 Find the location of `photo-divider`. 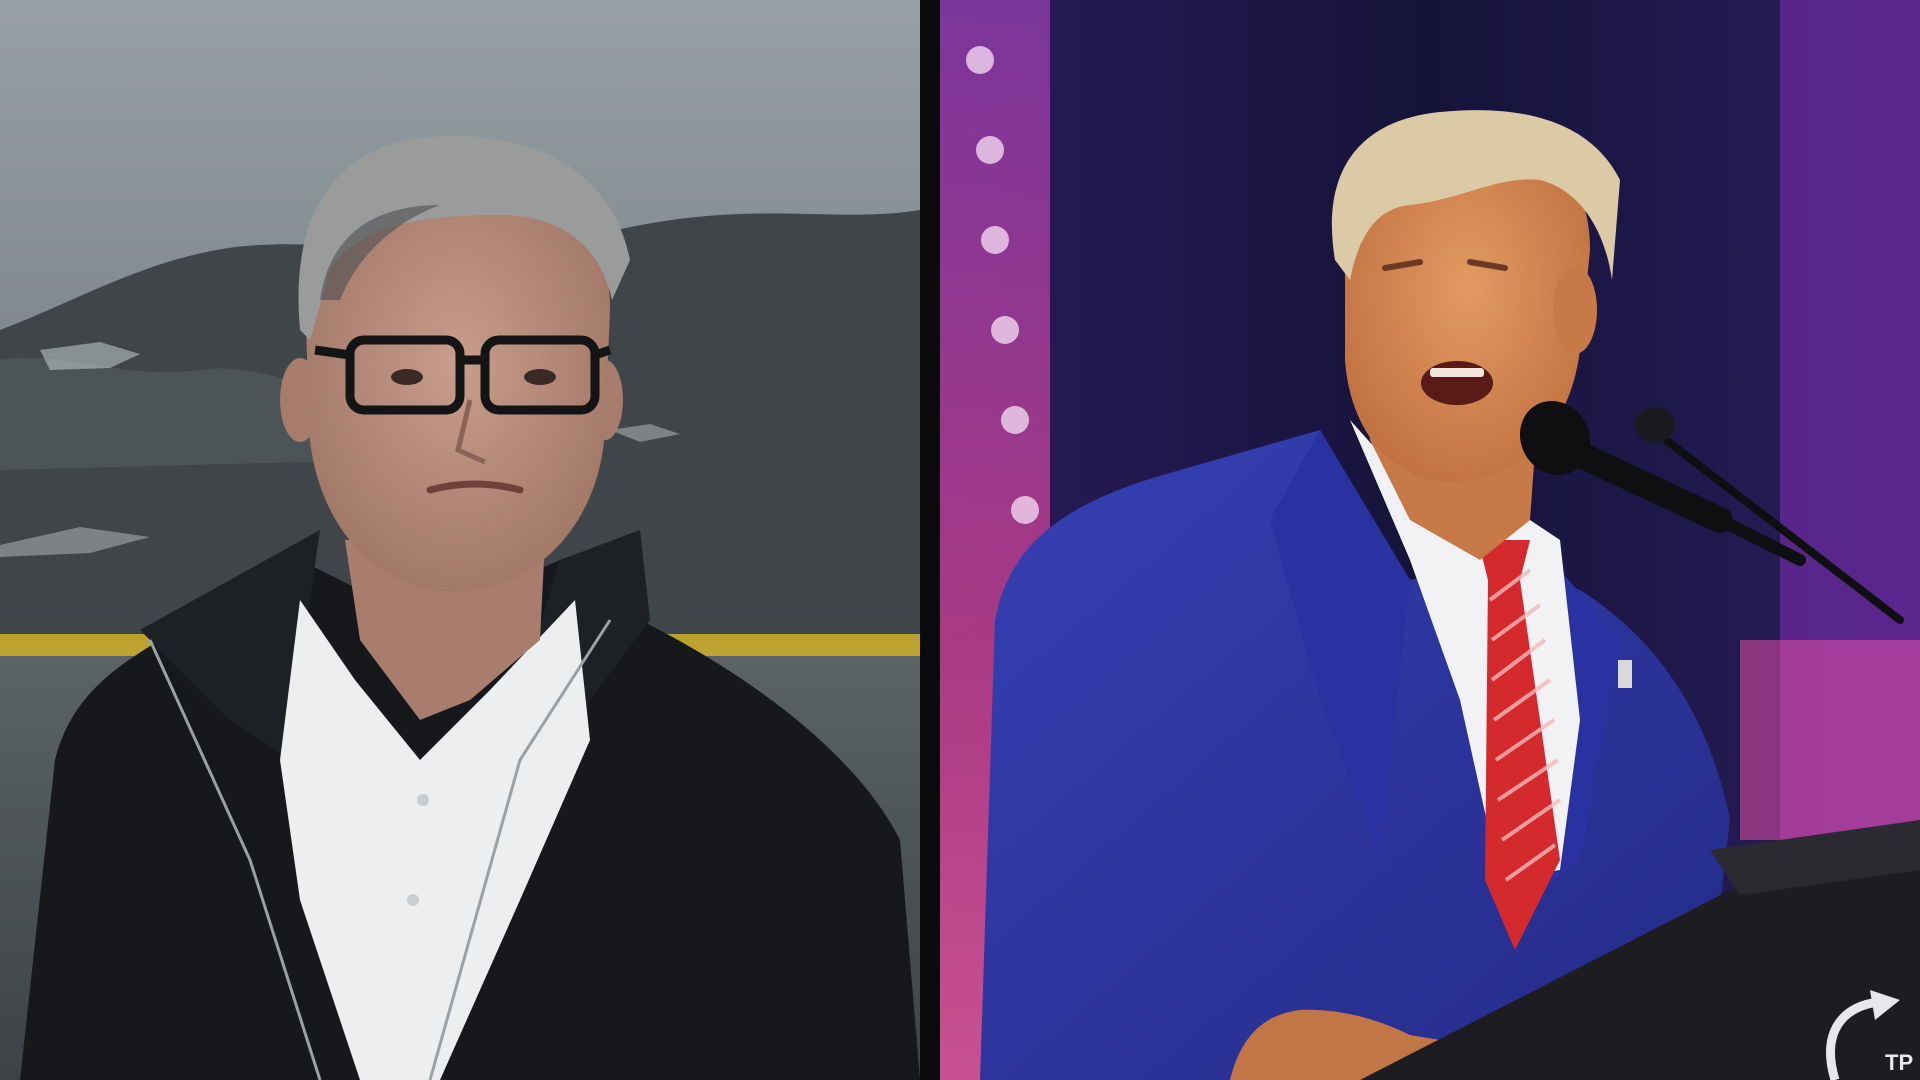

photo-divider is located at coordinates (930, 540).